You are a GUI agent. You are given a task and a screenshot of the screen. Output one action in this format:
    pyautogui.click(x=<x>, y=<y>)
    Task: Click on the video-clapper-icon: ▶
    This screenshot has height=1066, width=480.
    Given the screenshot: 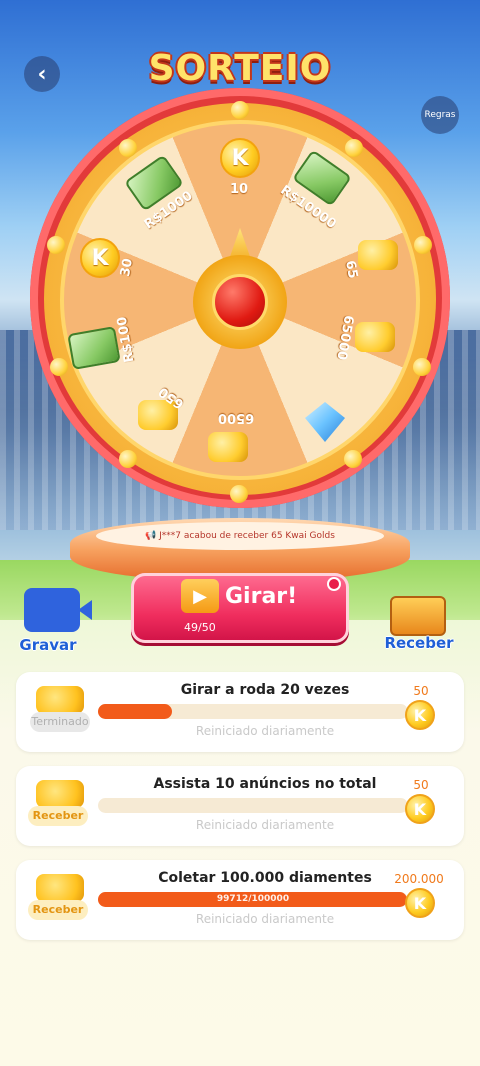 What is the action you would take?
    pyautogui.click(x=200, y=596)
    